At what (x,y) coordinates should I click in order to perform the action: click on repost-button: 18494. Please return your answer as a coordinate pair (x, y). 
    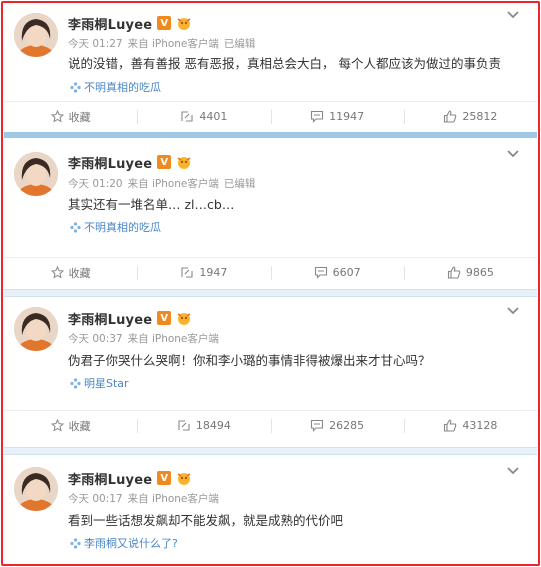
    Looking at the image, I should click on (203, 425).